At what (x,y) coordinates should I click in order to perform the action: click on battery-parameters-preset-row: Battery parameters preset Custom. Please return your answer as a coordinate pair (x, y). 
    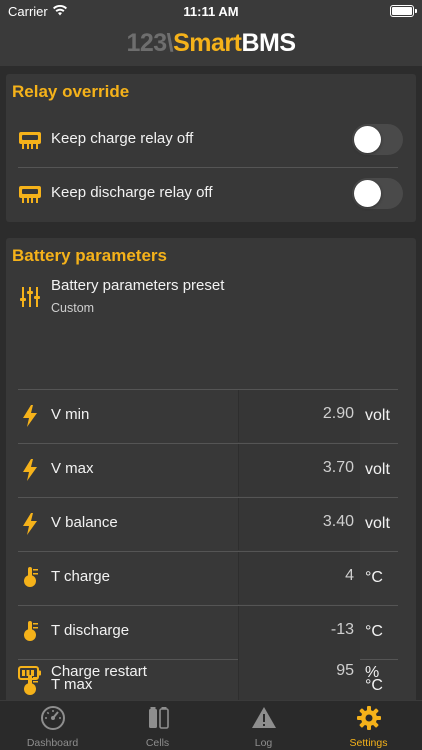
    Looking at the image, I should click on (208, 297).